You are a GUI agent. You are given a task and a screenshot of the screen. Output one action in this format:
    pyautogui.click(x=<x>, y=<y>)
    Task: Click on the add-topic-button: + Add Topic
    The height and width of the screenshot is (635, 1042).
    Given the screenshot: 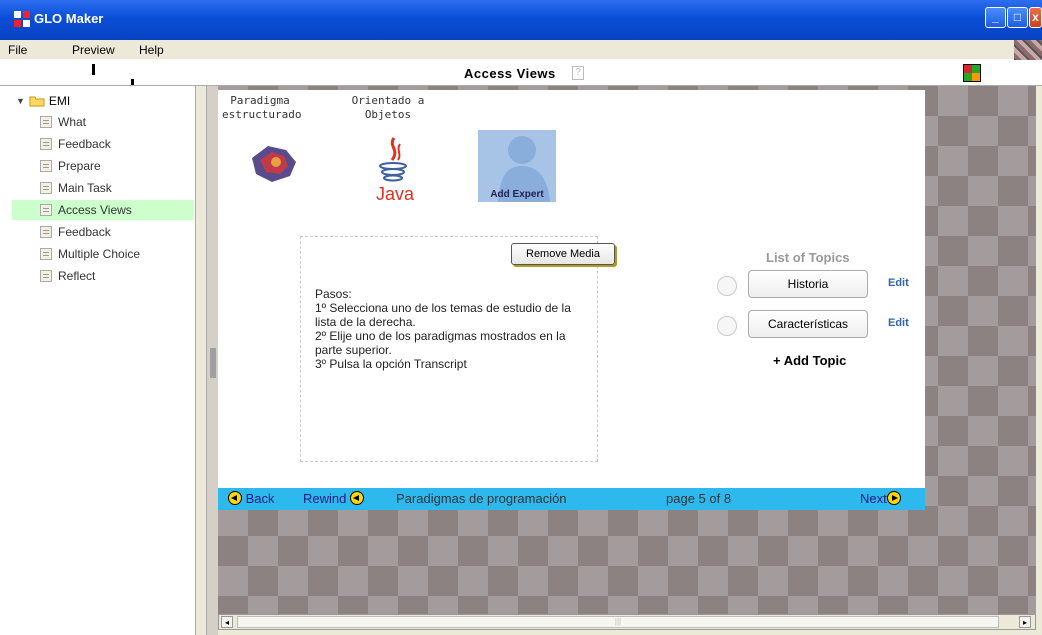 What is the action you would take?
    pyautogui.click(x=809, y=360)
    